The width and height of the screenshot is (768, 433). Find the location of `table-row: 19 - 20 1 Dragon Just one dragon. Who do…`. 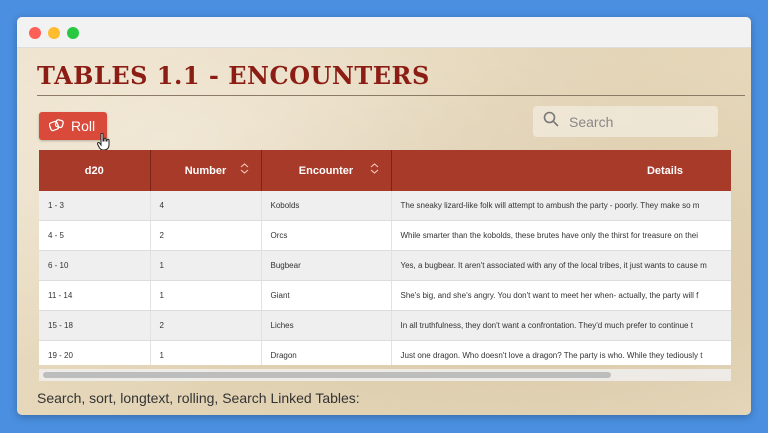

table-row: 19 - 20 1 Dragon Just one dragon. Who do… is located at coordinates (385, 352).